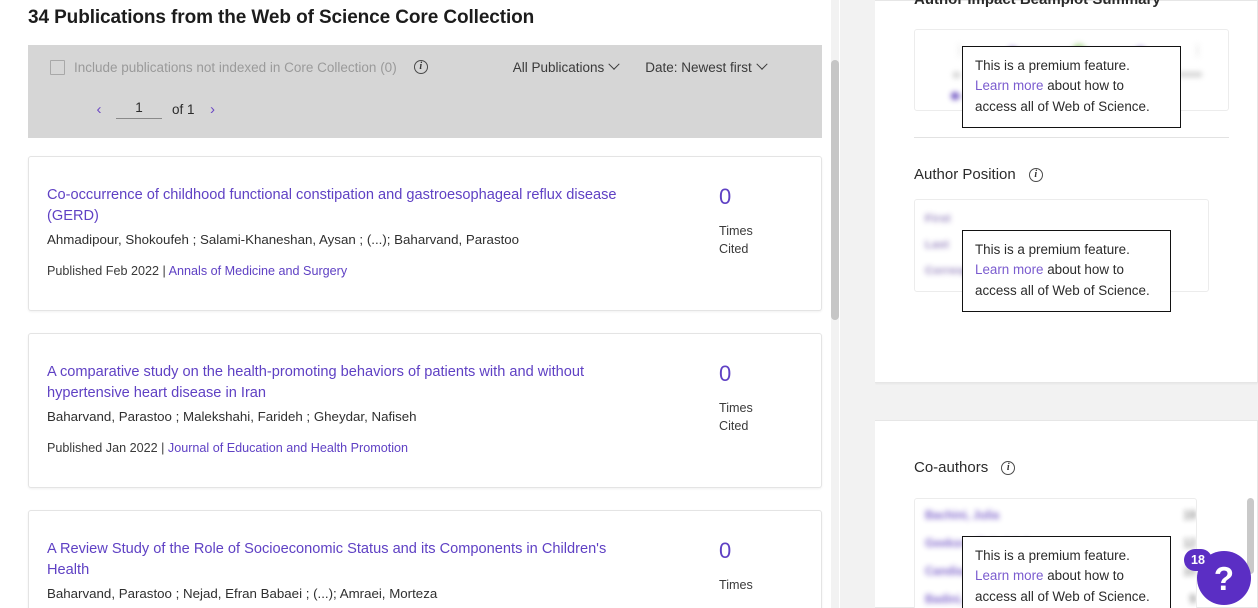 The width and height of the screenshot is (1258, 608). I want to click on coauthor-count: 19, so click(1189, 516).